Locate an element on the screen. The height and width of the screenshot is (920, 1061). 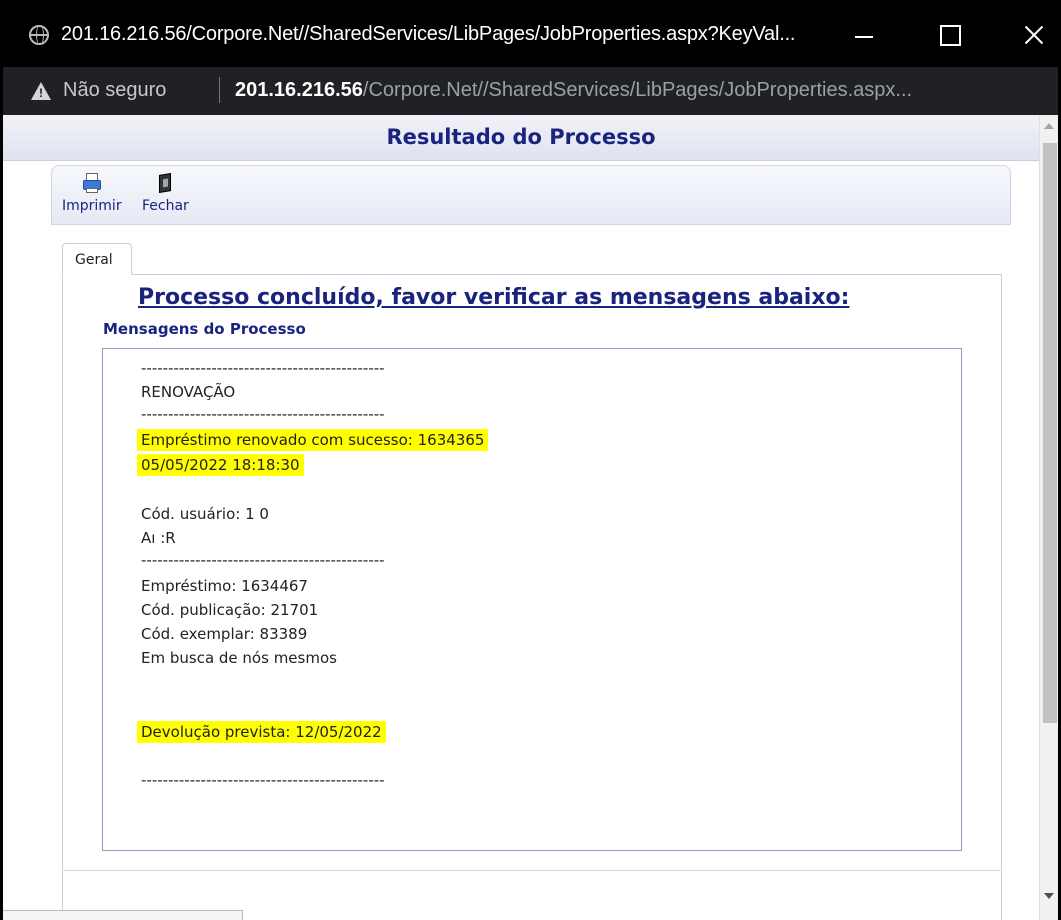
vertical-scrollbar is located at coordinates (1048, 517).